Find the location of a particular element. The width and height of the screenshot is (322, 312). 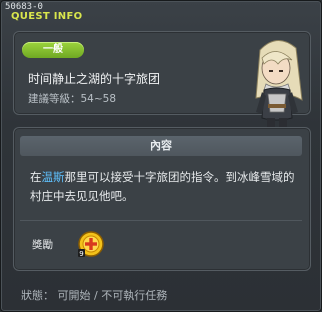

quest-description: 在温斯那里可以接受十字旅团的指令。到冰峰雪域的村庄中去见见他吧。 is located at coordinates (165, 187).